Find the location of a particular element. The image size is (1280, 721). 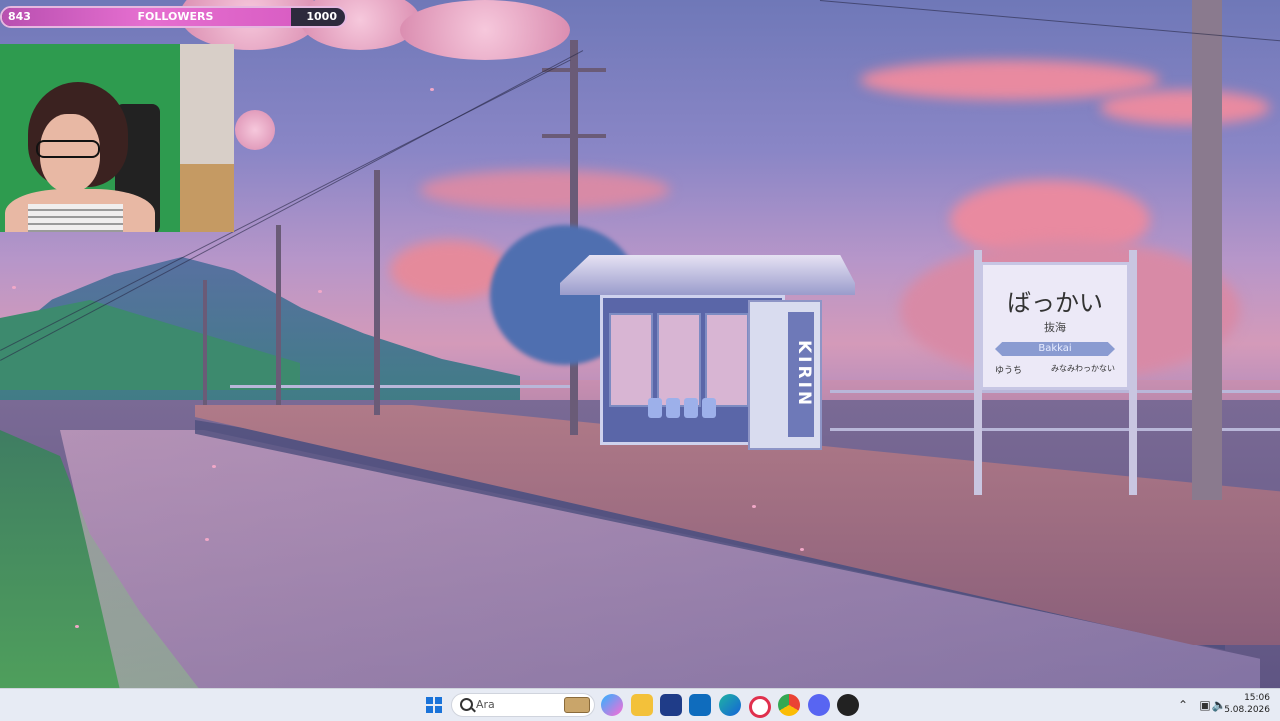

vending-machine: KIRIN is located at coordinates (785, 375).